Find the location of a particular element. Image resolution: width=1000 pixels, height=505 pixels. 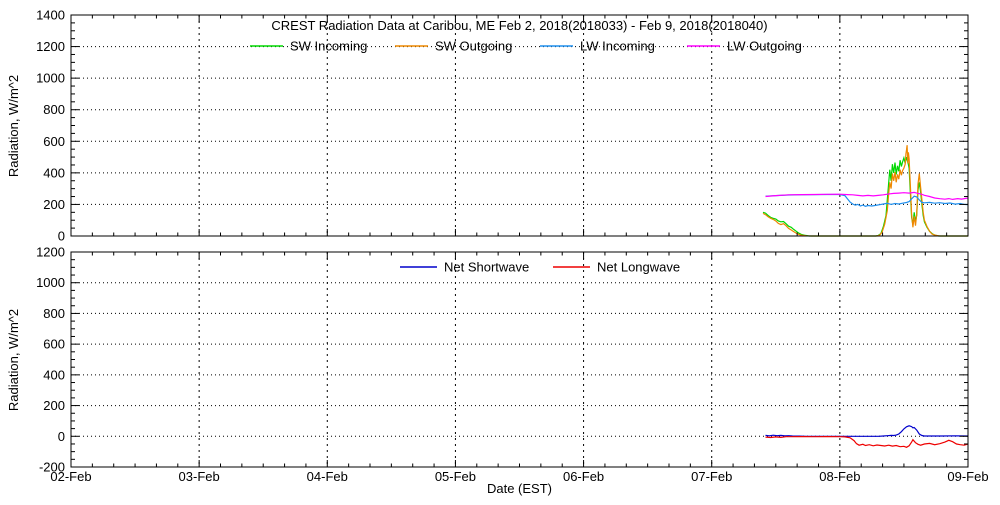

legend-label-net-shortwave: Net Shortwave is located at coordinates (486, 267).